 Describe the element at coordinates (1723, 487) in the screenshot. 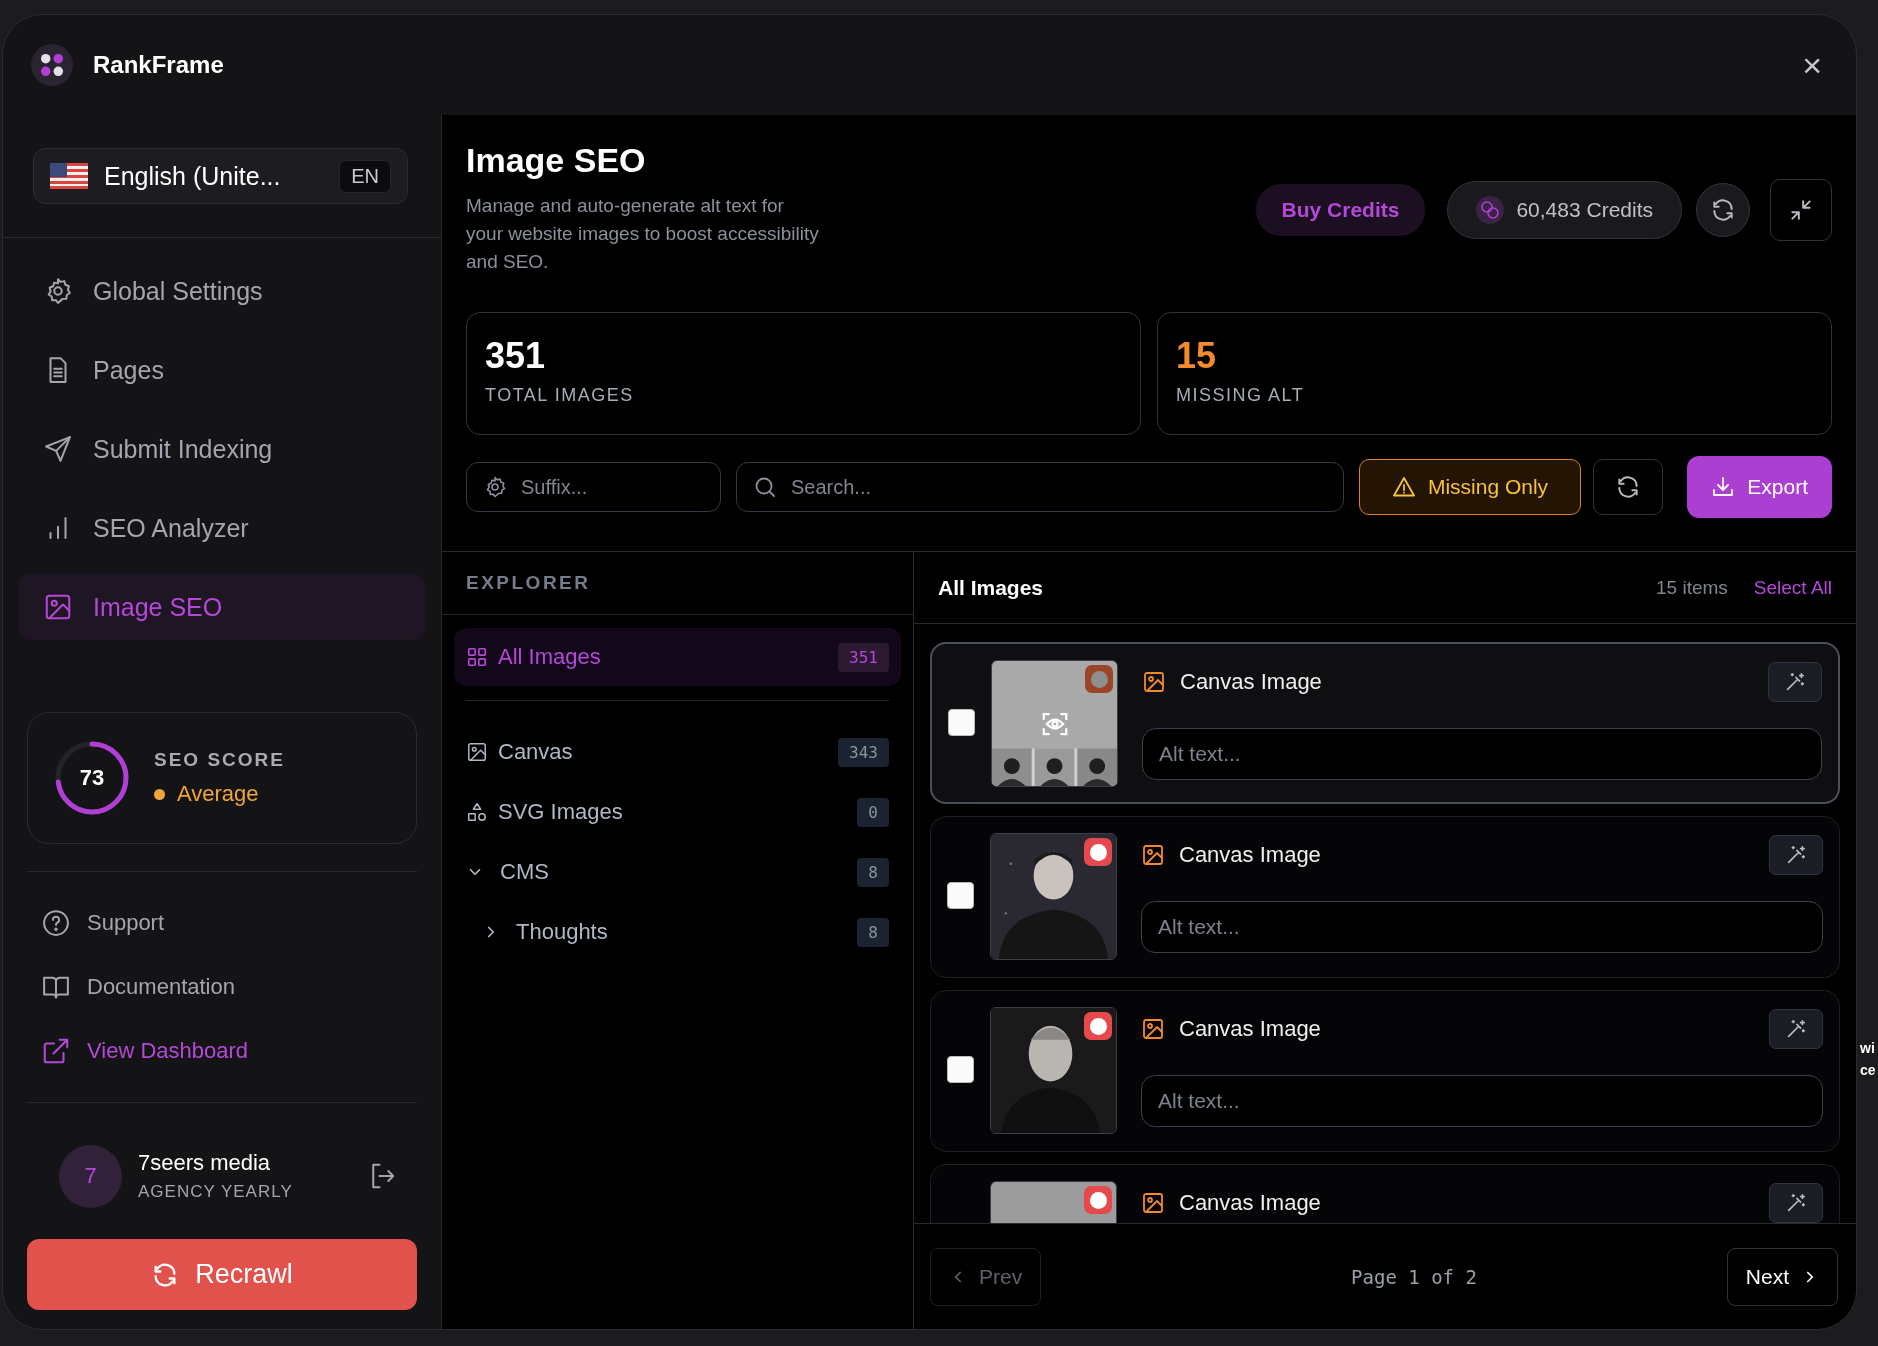

I see `download-icon` at that location.